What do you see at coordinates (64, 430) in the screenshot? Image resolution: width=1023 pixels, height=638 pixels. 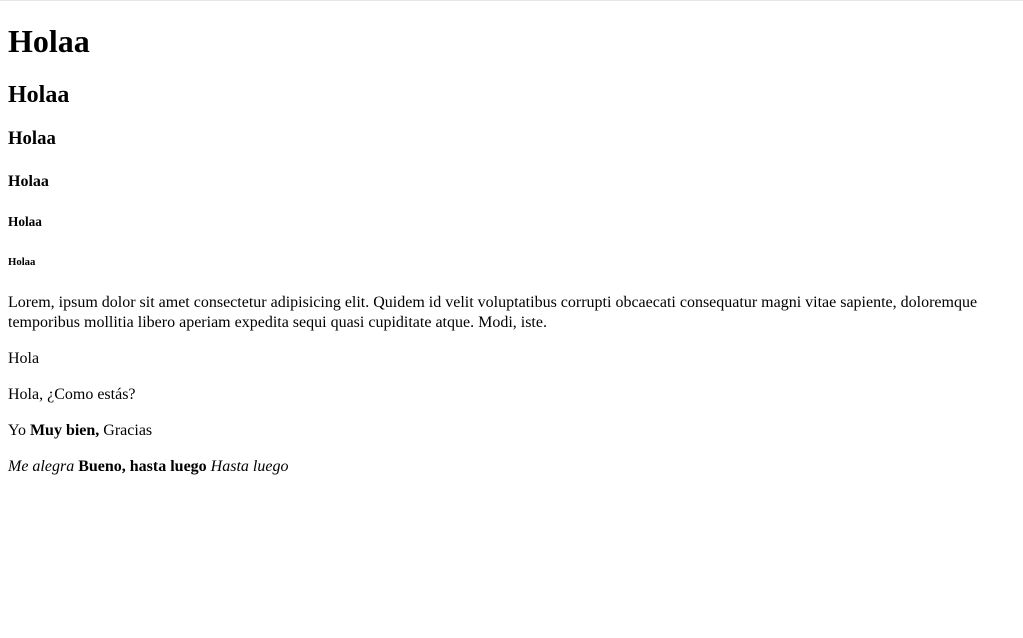 I see `muy-bien-bold: Muy bien,` at bounding box center [64, 430].